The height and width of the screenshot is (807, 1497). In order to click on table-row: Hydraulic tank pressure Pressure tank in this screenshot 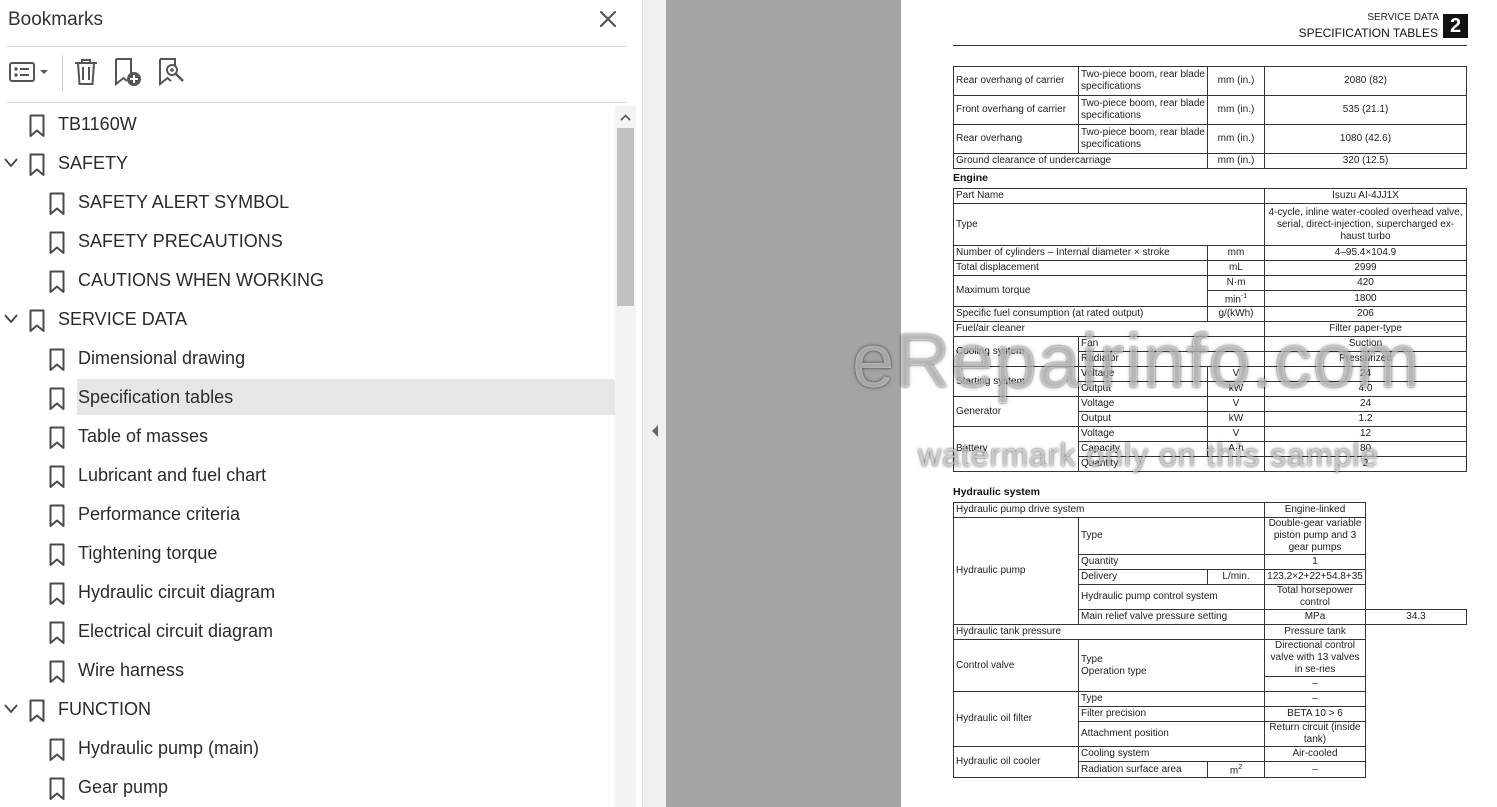, I will do `click(1209, 632)`.